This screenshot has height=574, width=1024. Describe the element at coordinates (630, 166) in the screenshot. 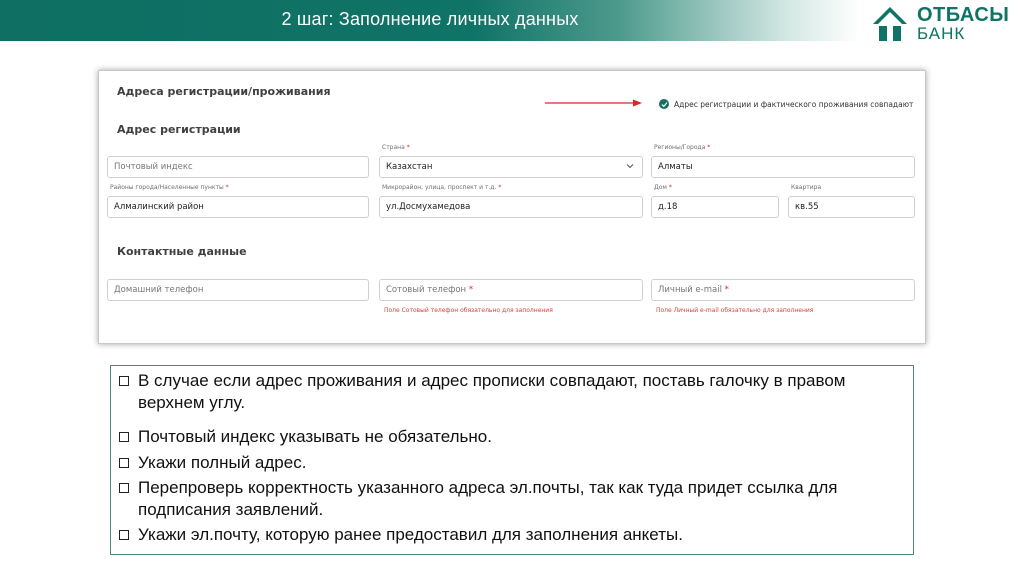

I see `chevron-down-icon` at that location.